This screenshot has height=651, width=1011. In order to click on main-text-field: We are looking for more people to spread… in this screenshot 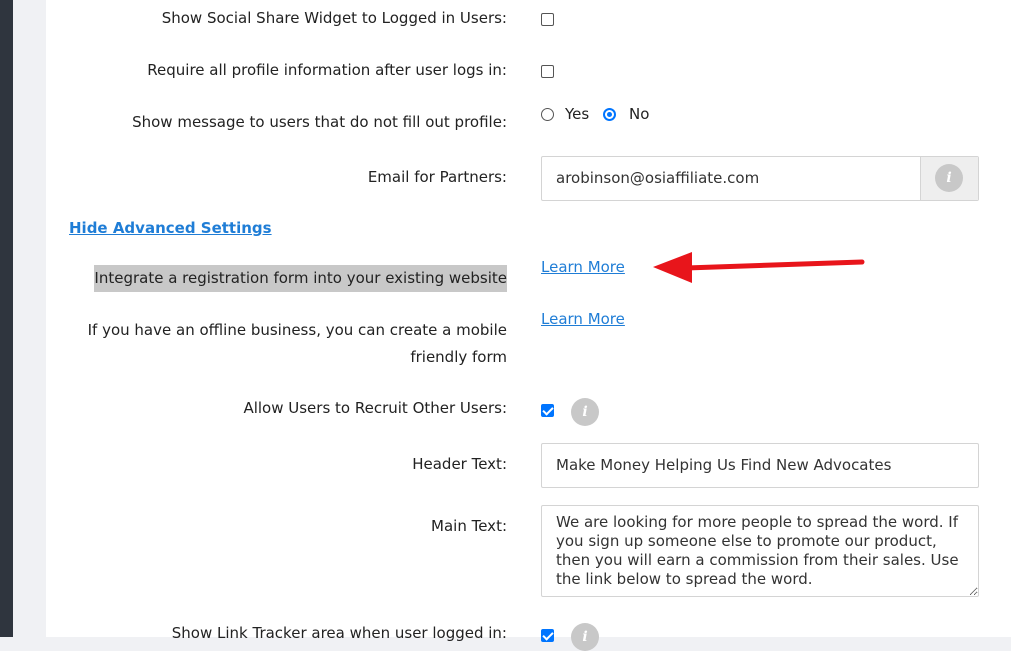, I will do `click(760, 551)`.